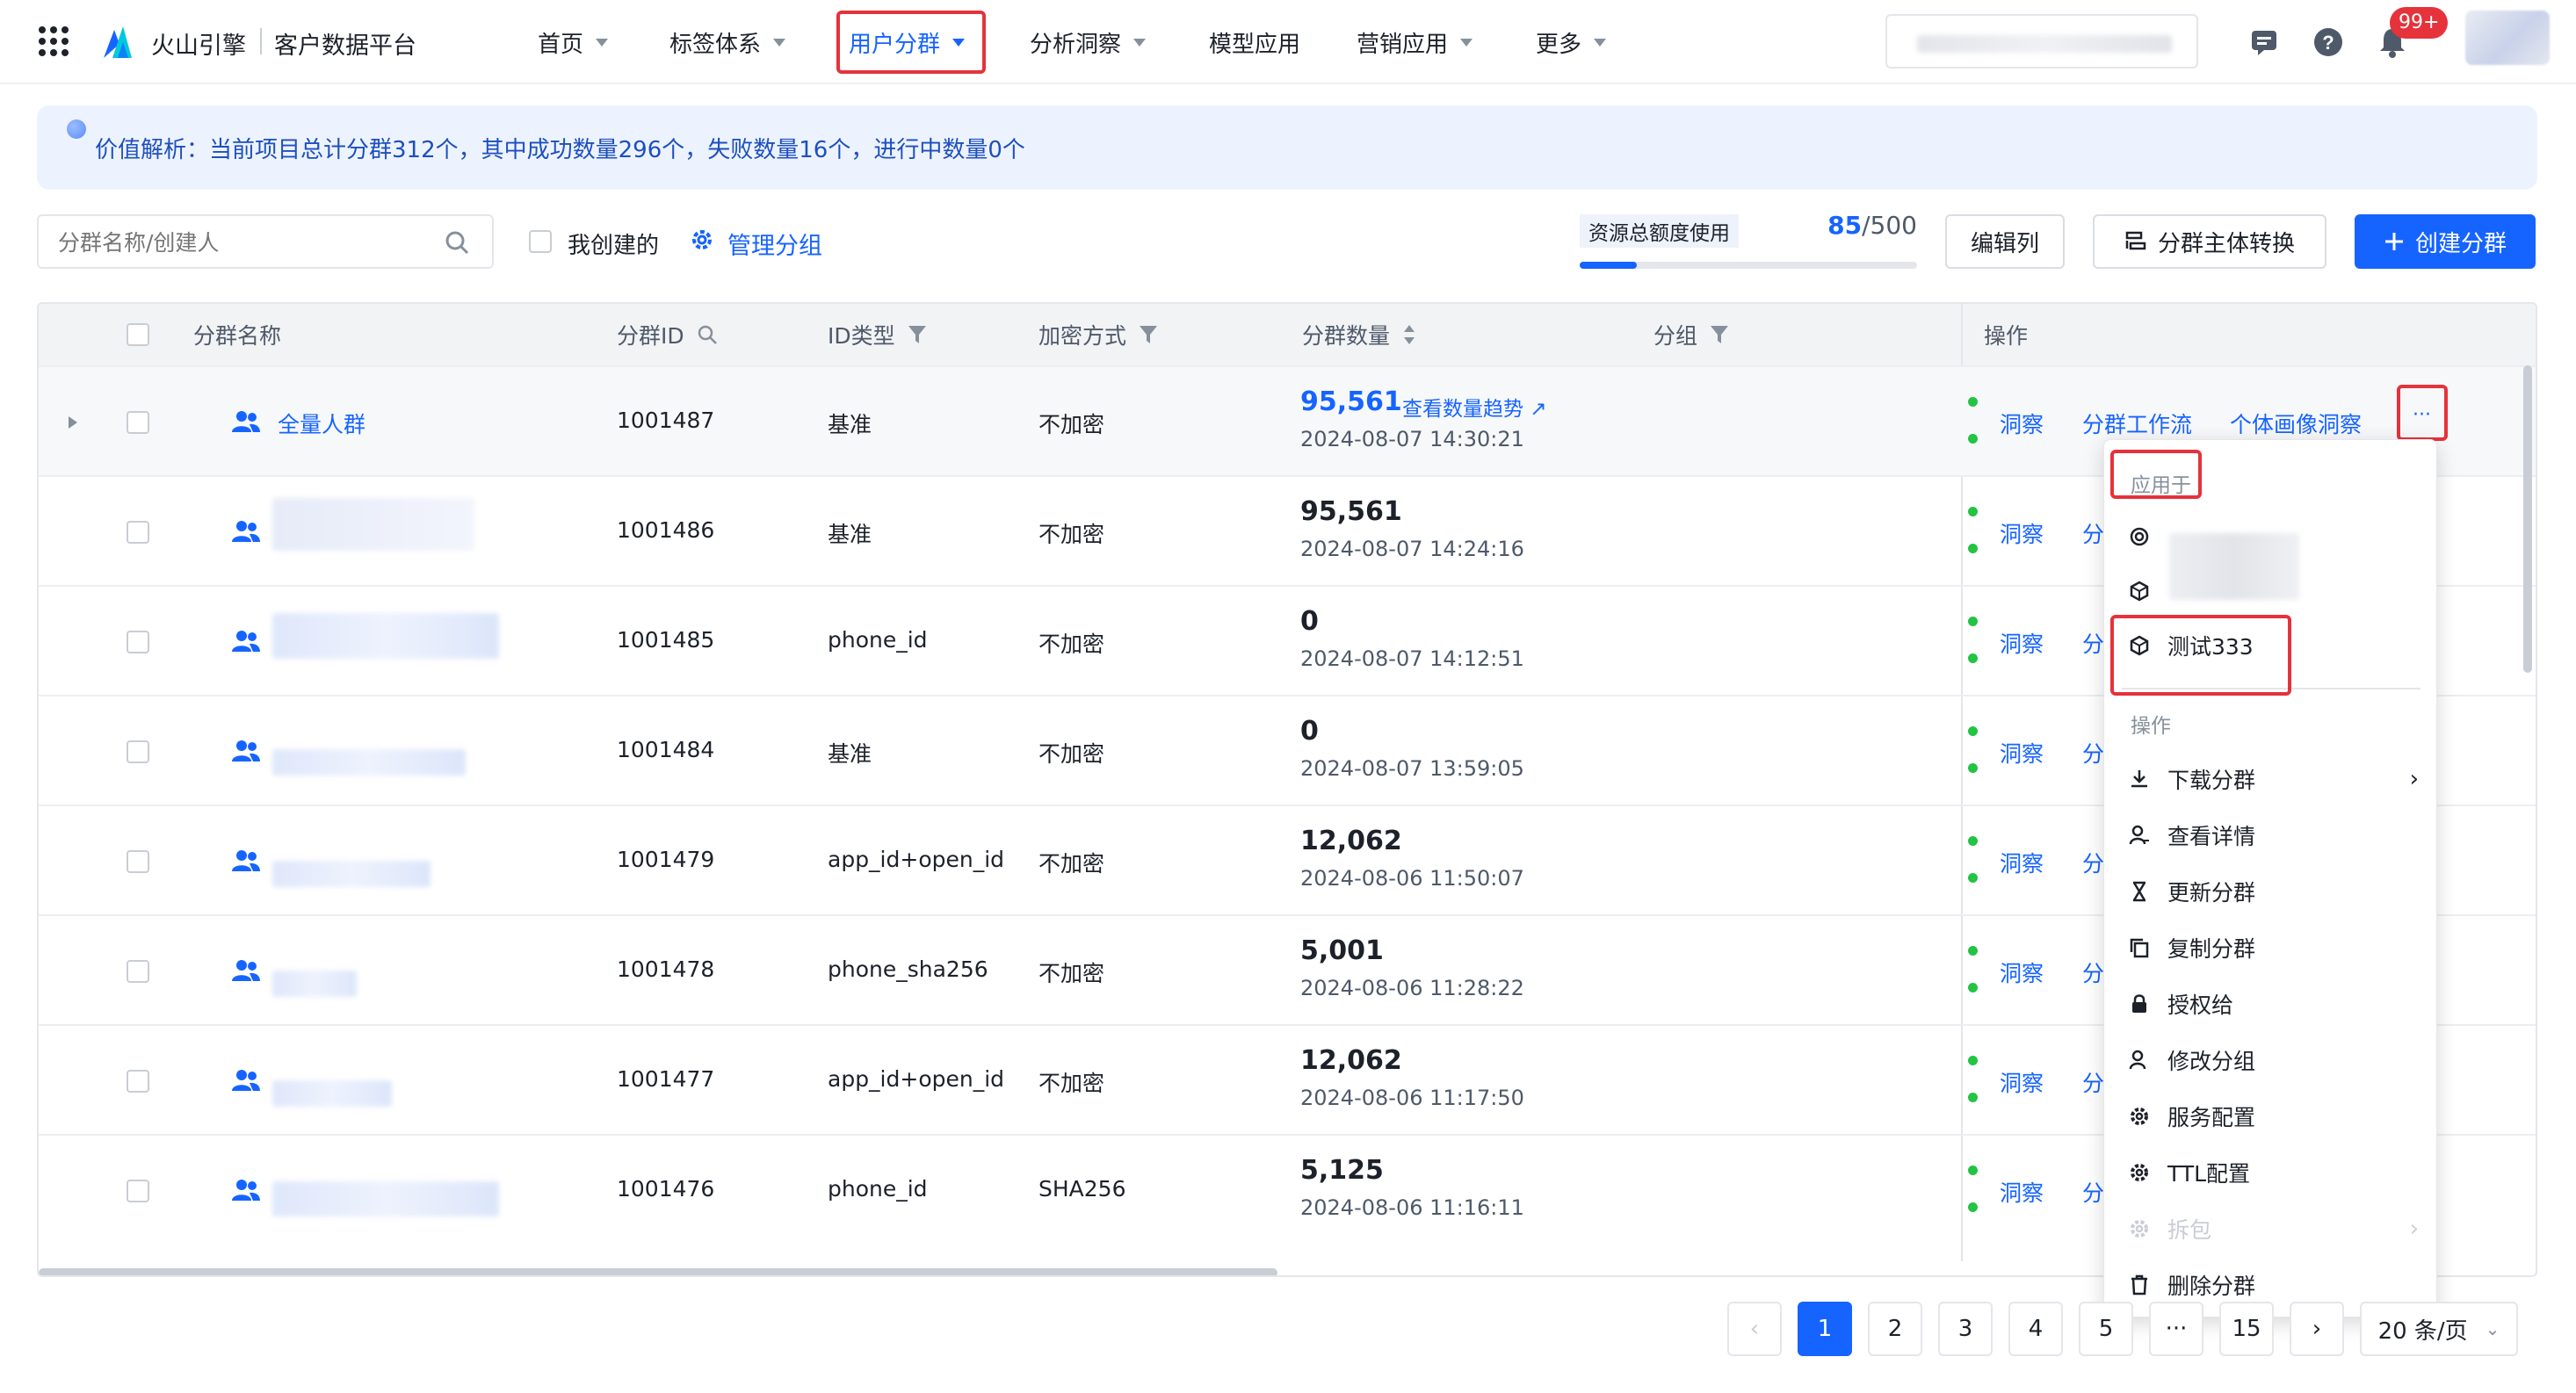  I want to click on nav-analysis: 分析洞察, so click(1088, 42).